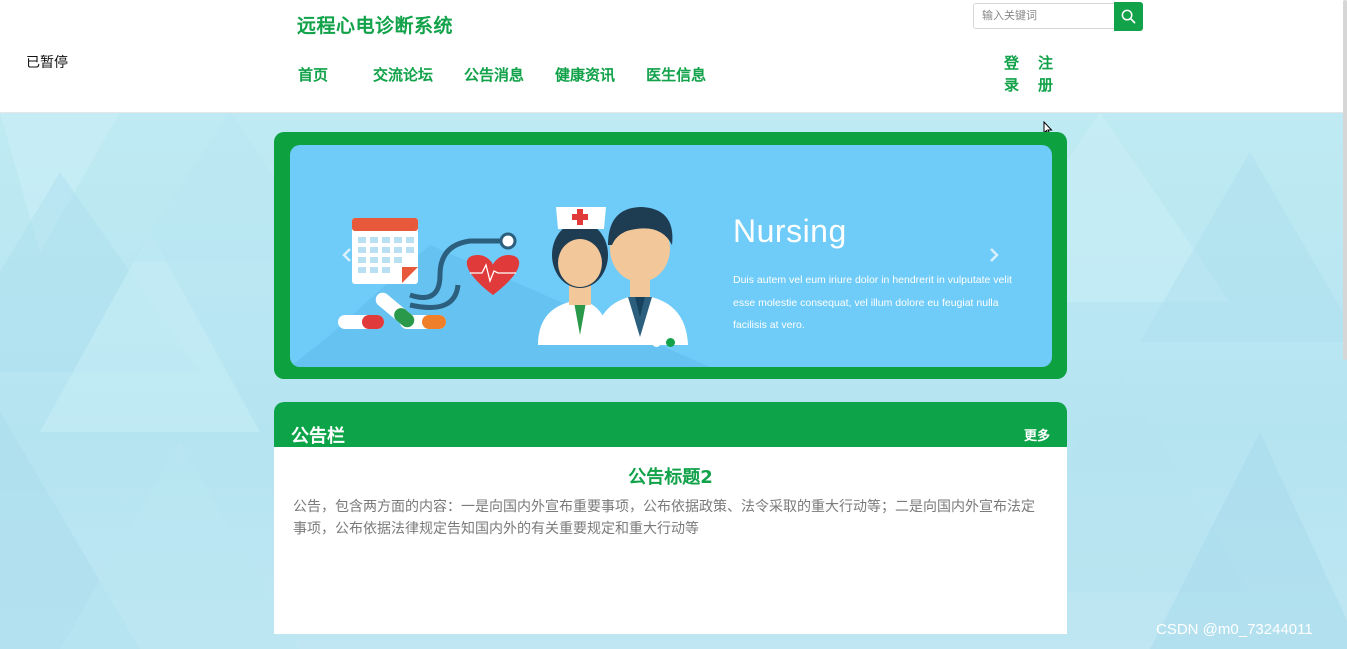  Describe the element at coordinates (1043, 16) in the screenshot. I see `search-input` at that location.